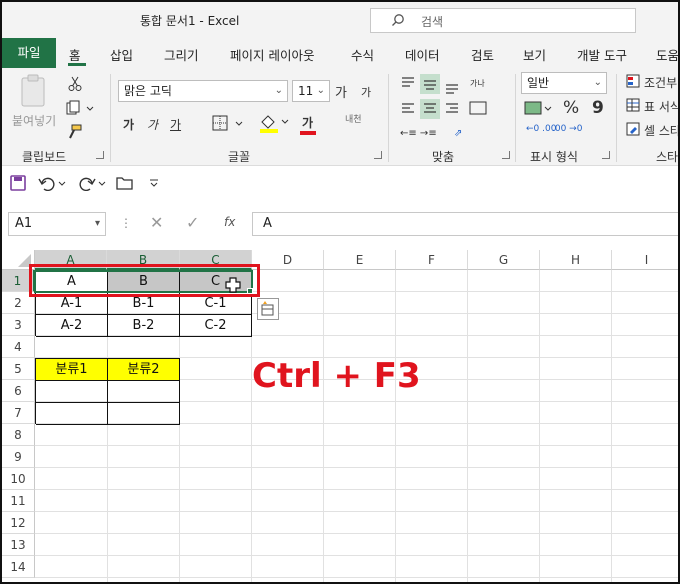 The width and height of the screenshot is (680, 584). I want to click on row-header-8: 8, so click(18, 435).